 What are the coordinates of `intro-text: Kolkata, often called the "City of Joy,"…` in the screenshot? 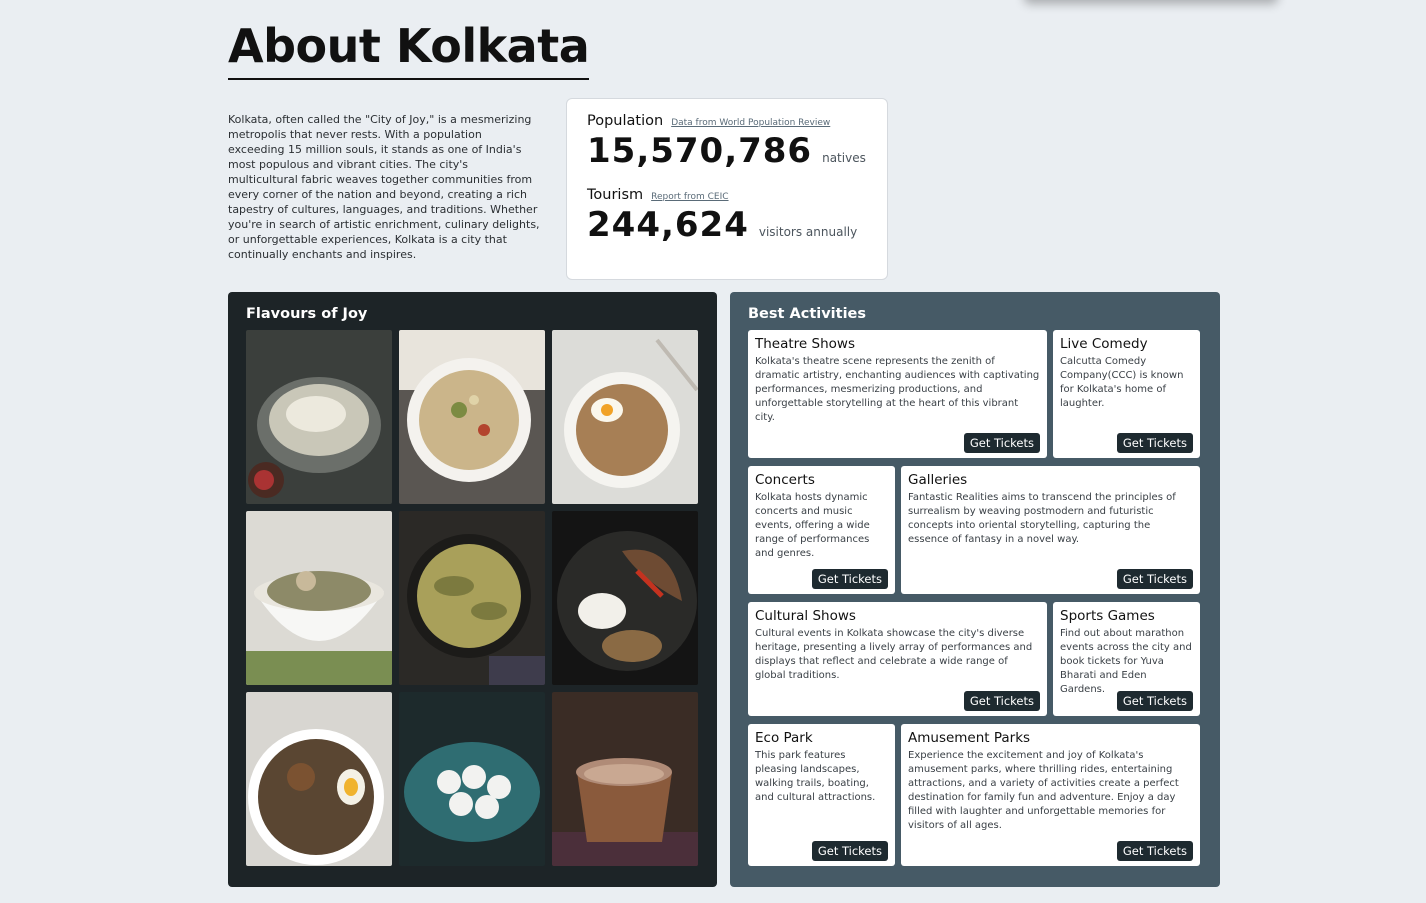 It's located at (384, 187).